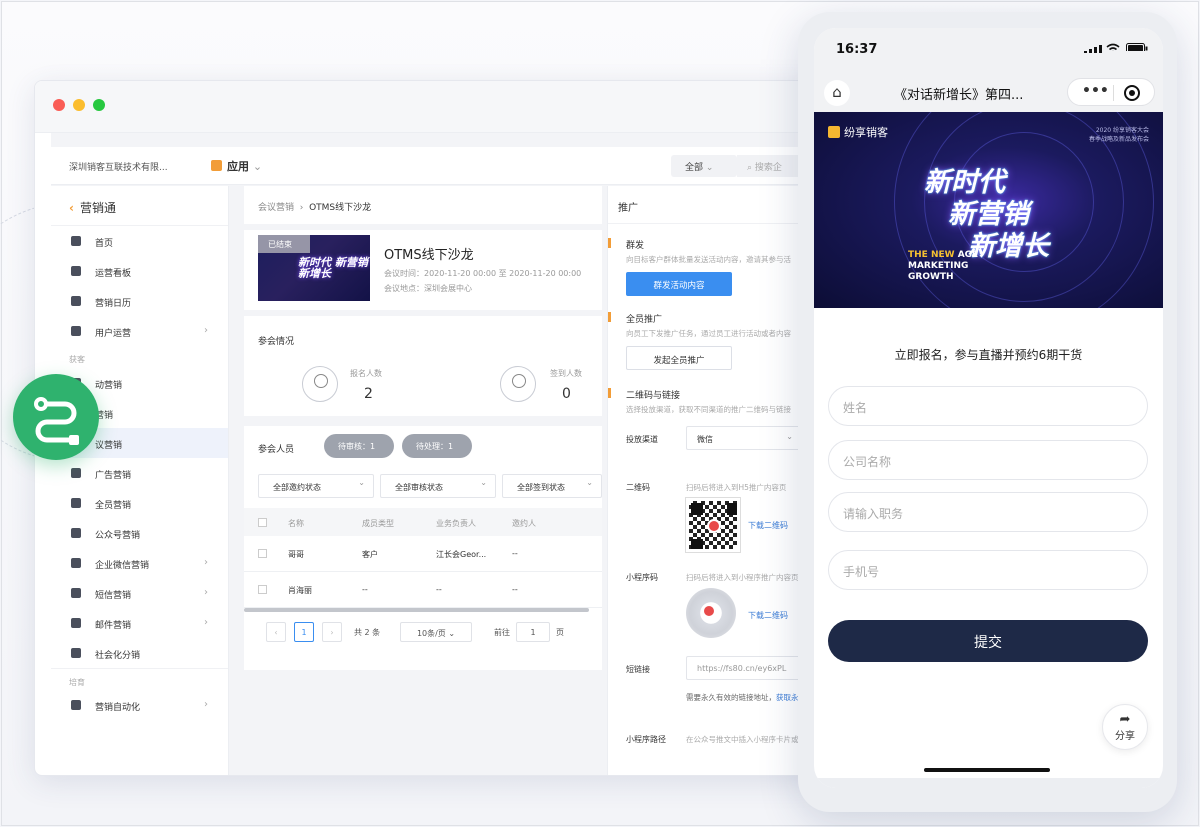 This screenshot has height=827, width=1200. I want to click on close-dot, so click(59, 105).